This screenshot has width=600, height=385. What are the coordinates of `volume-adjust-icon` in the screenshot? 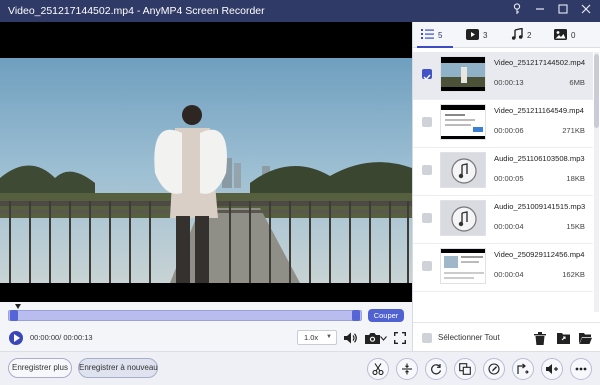 It's located at (552, 369).